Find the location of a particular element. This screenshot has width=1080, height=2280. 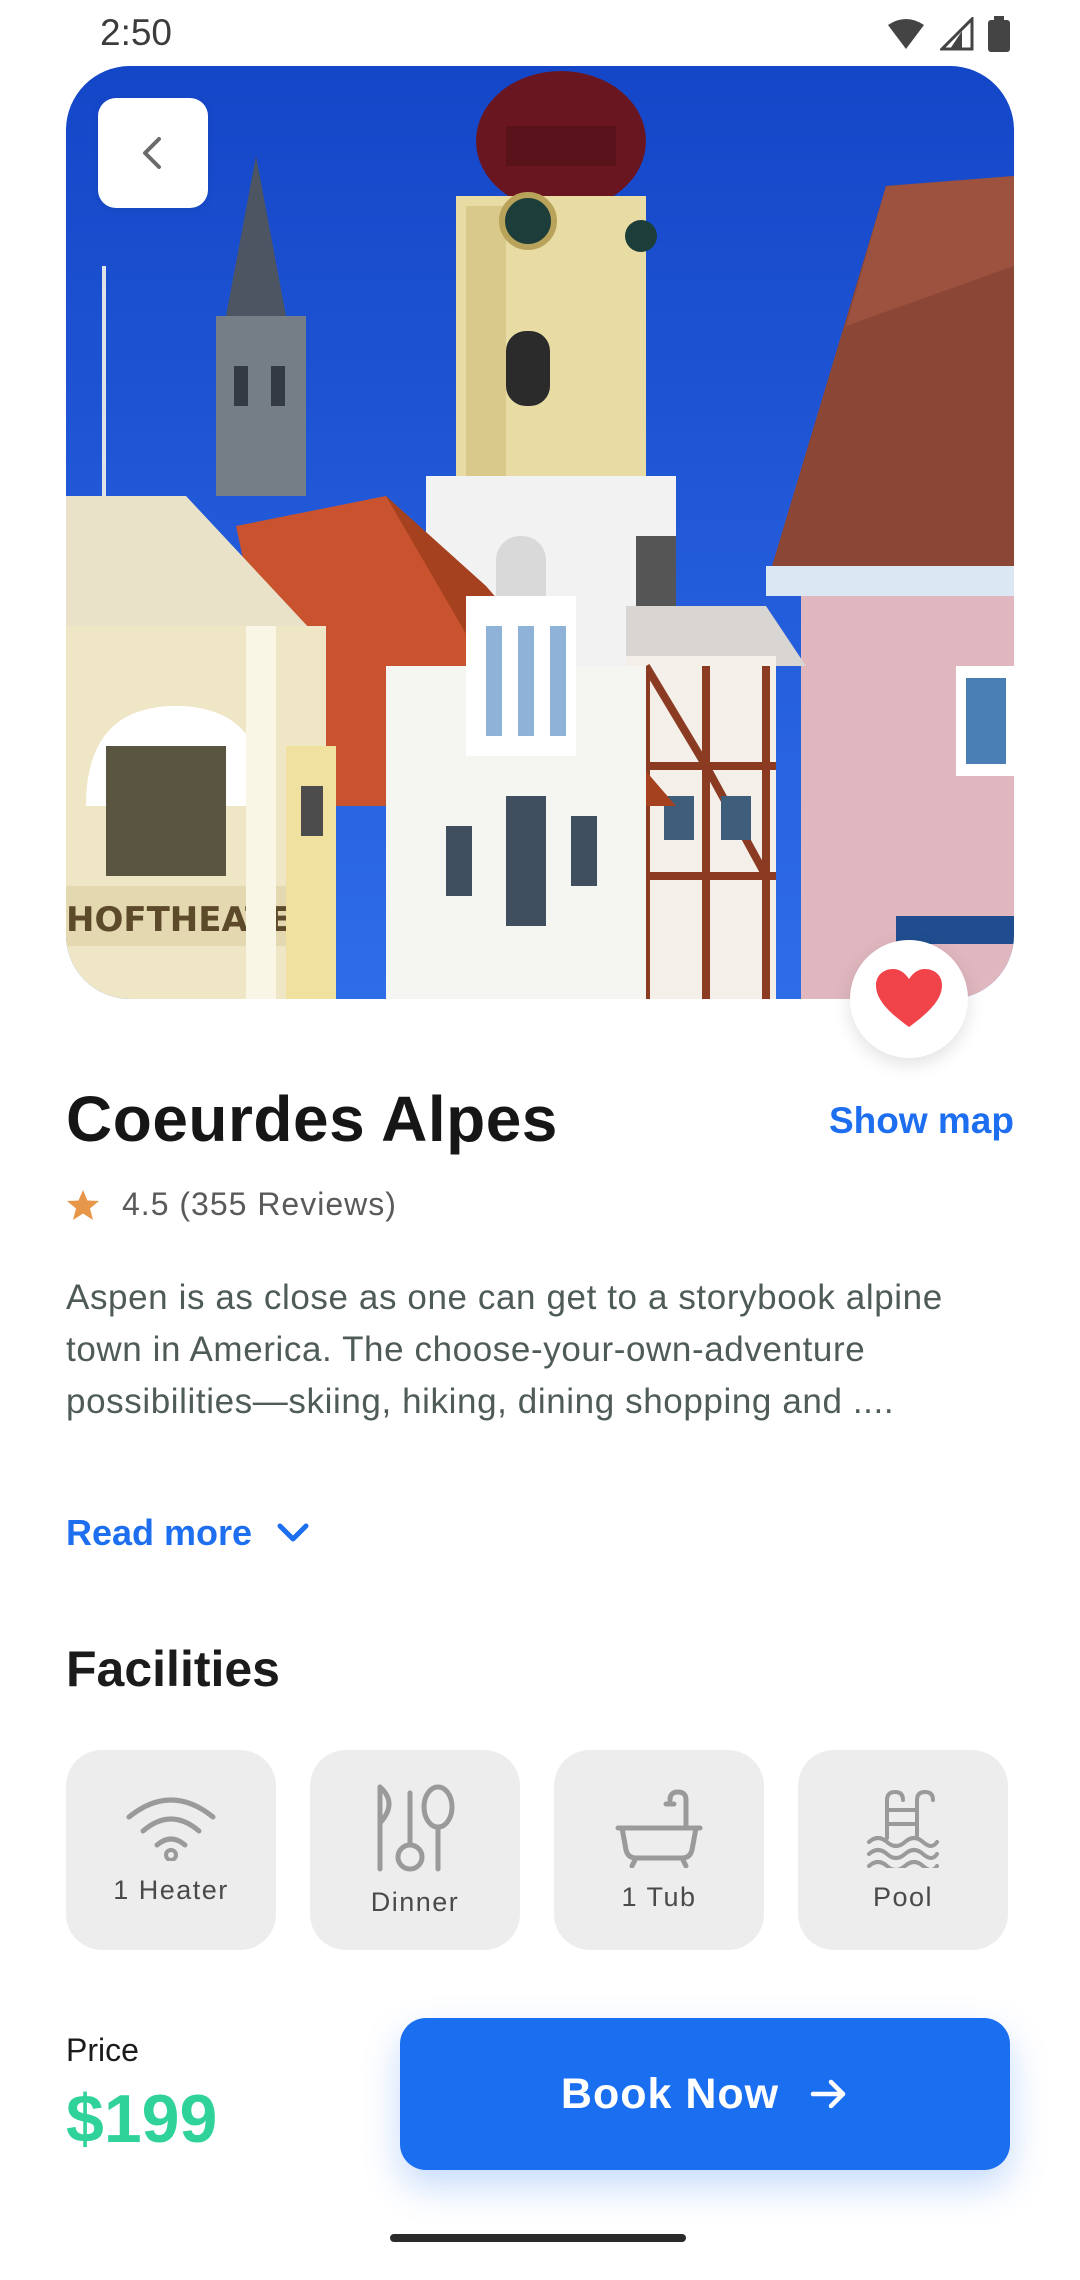

chevron-down-icon is located at coordinates (293, 1532).